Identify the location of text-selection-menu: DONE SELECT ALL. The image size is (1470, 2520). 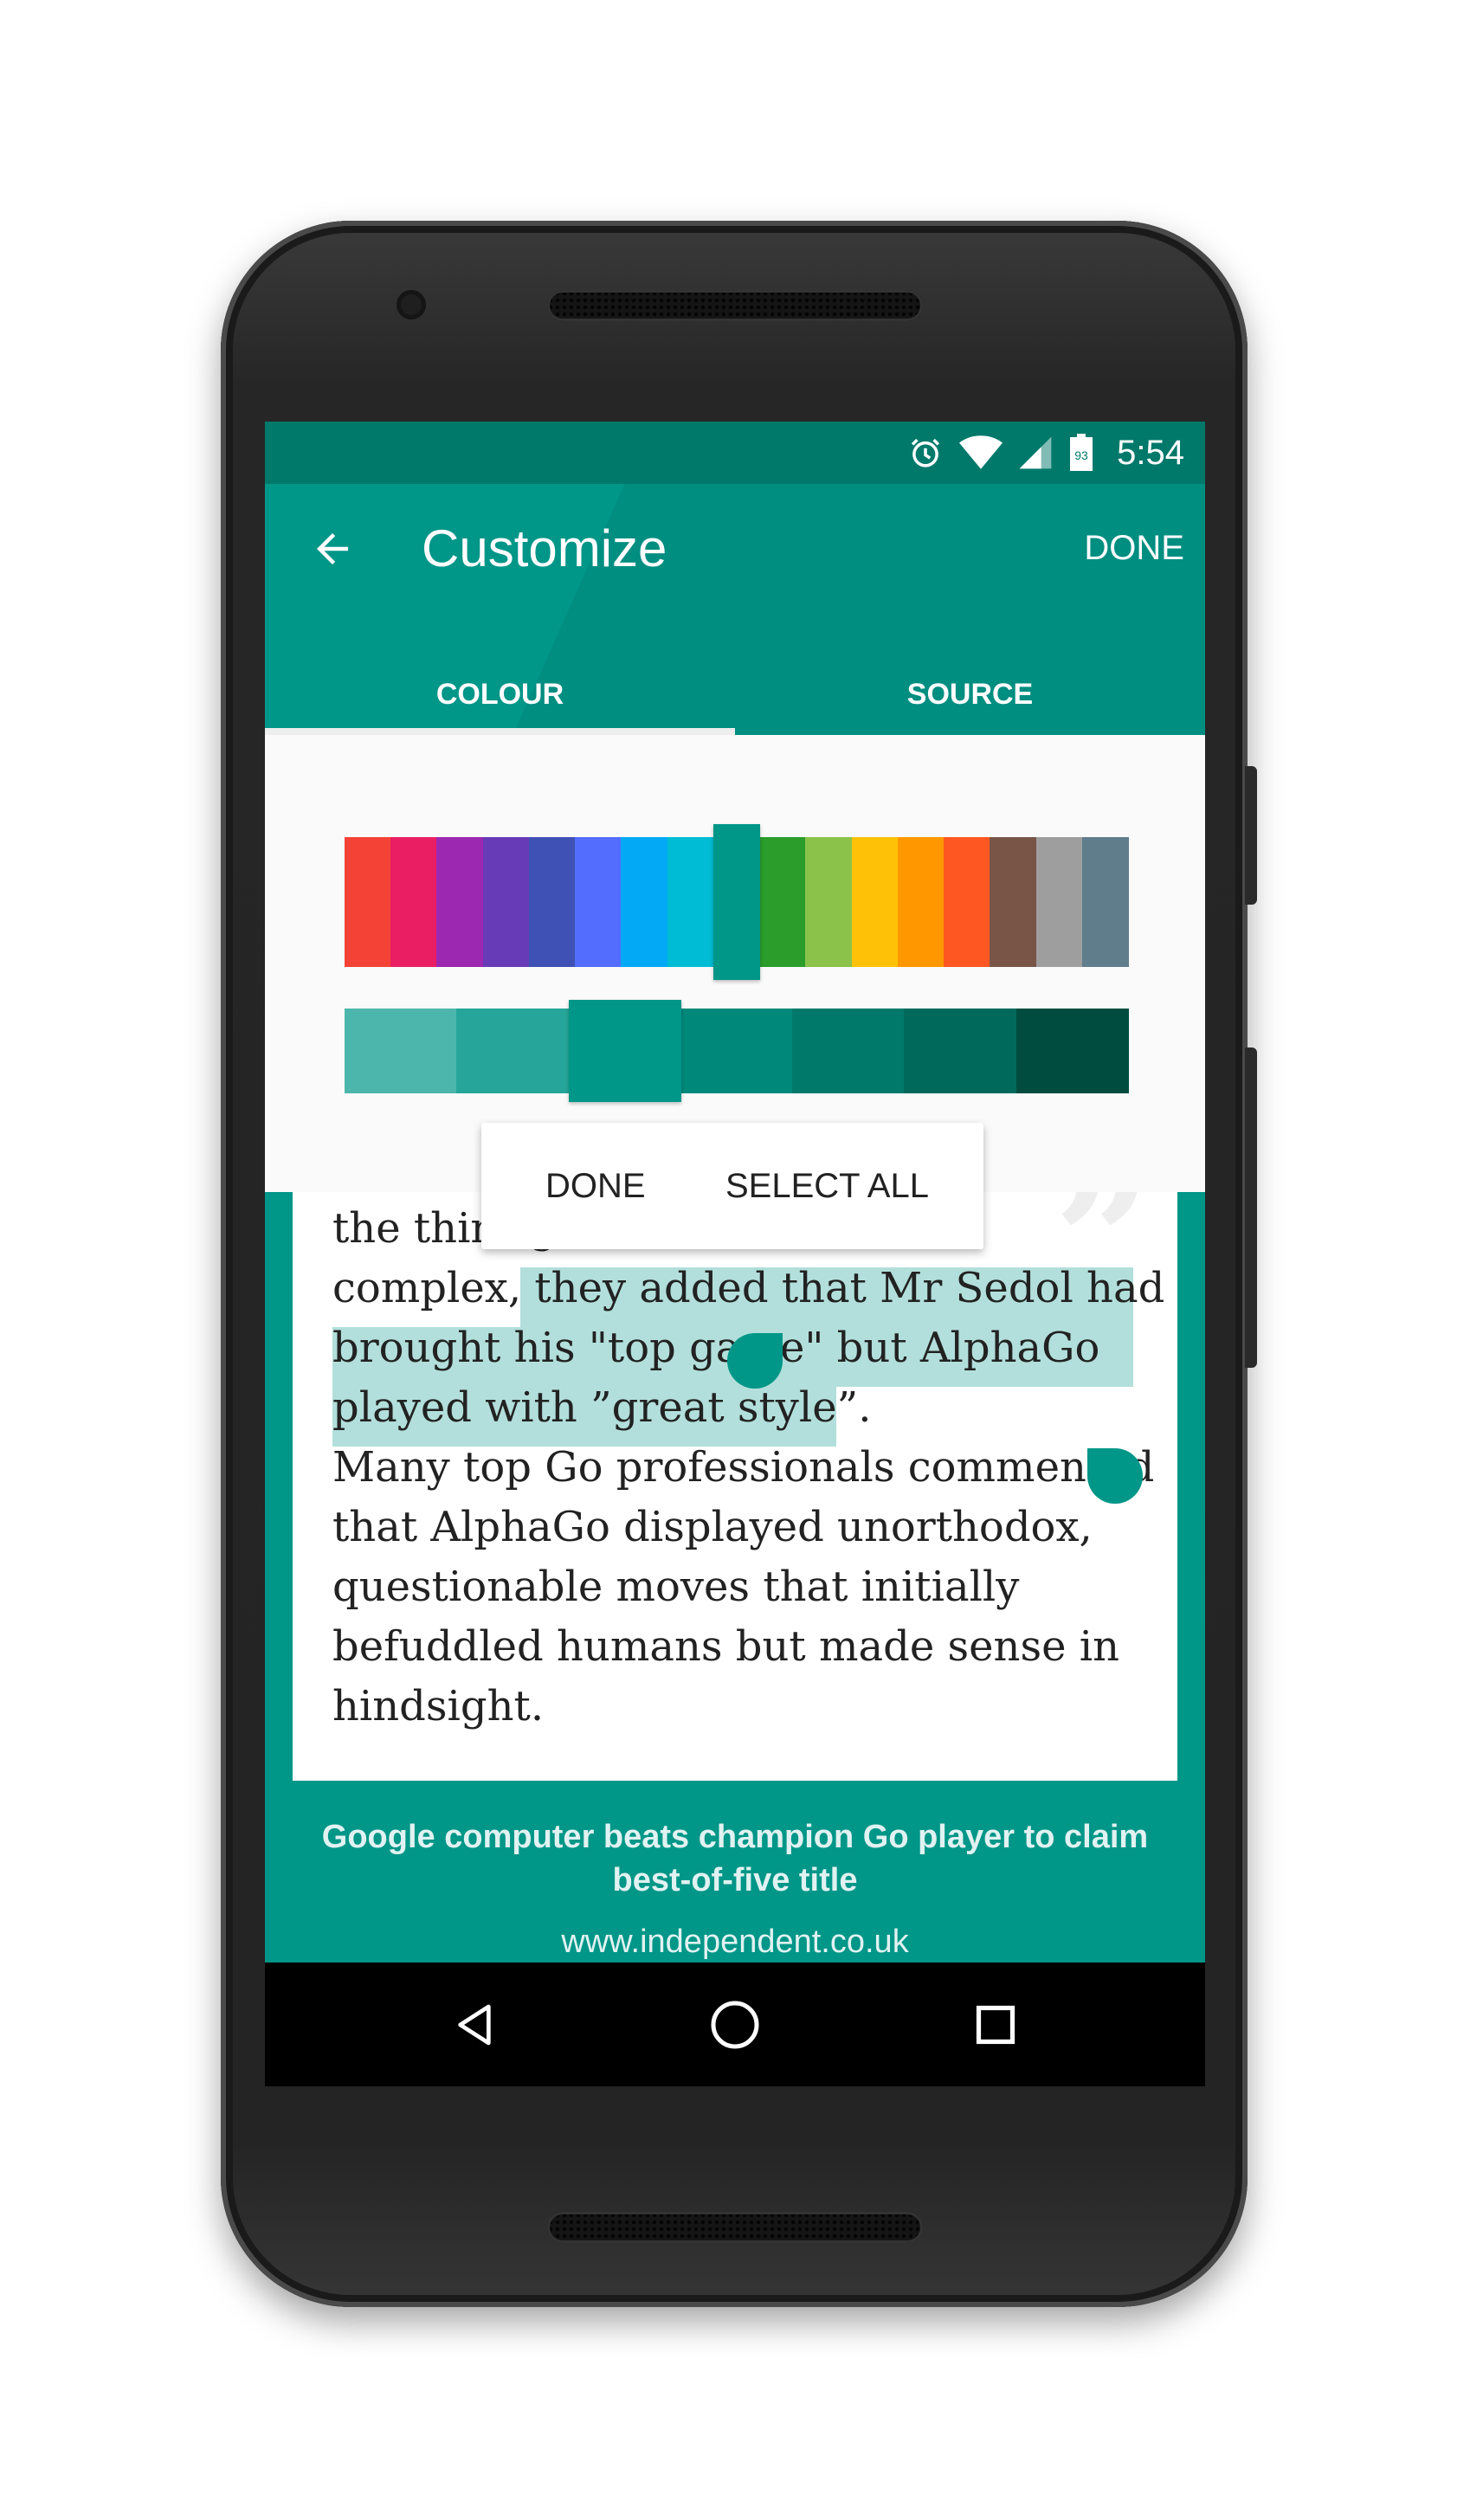
(732, 1186).